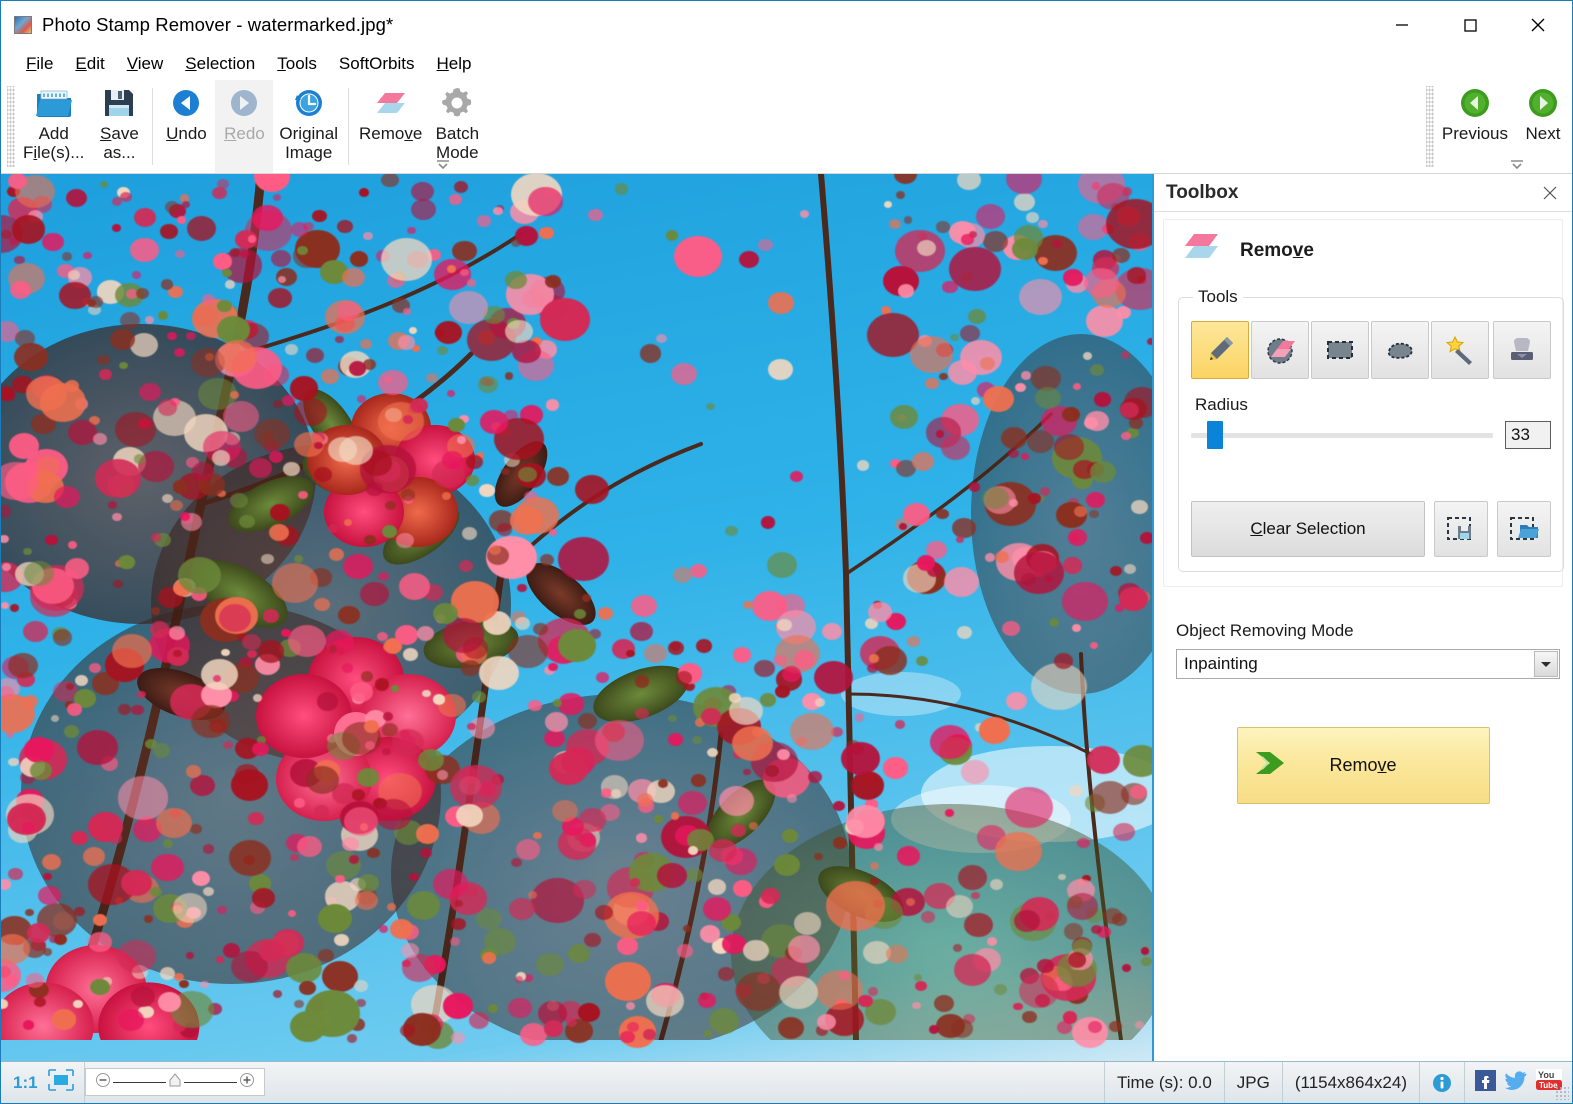 The width and height of the screenshot is (1573, 1104). Describe the element at coordinates (45, 63) in the screenshot. I see `menu-file-rest: ile` at that location.